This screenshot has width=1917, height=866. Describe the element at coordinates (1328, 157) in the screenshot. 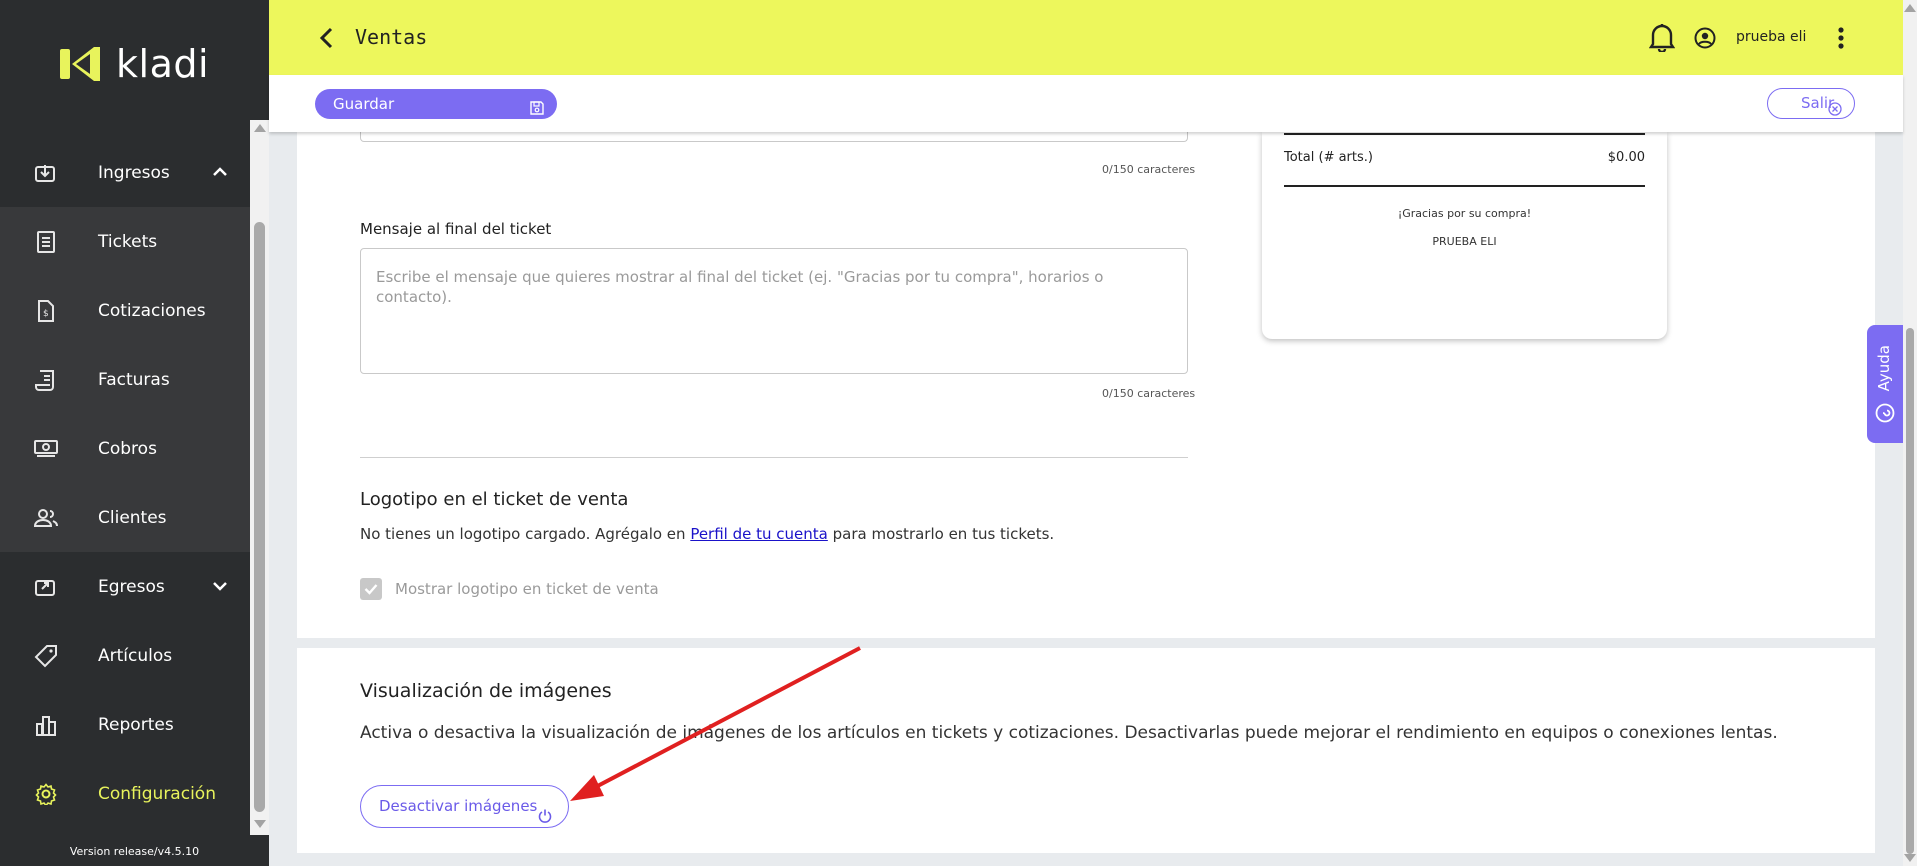

I see `receipt-total-label: Total (# arts.)` at that location.